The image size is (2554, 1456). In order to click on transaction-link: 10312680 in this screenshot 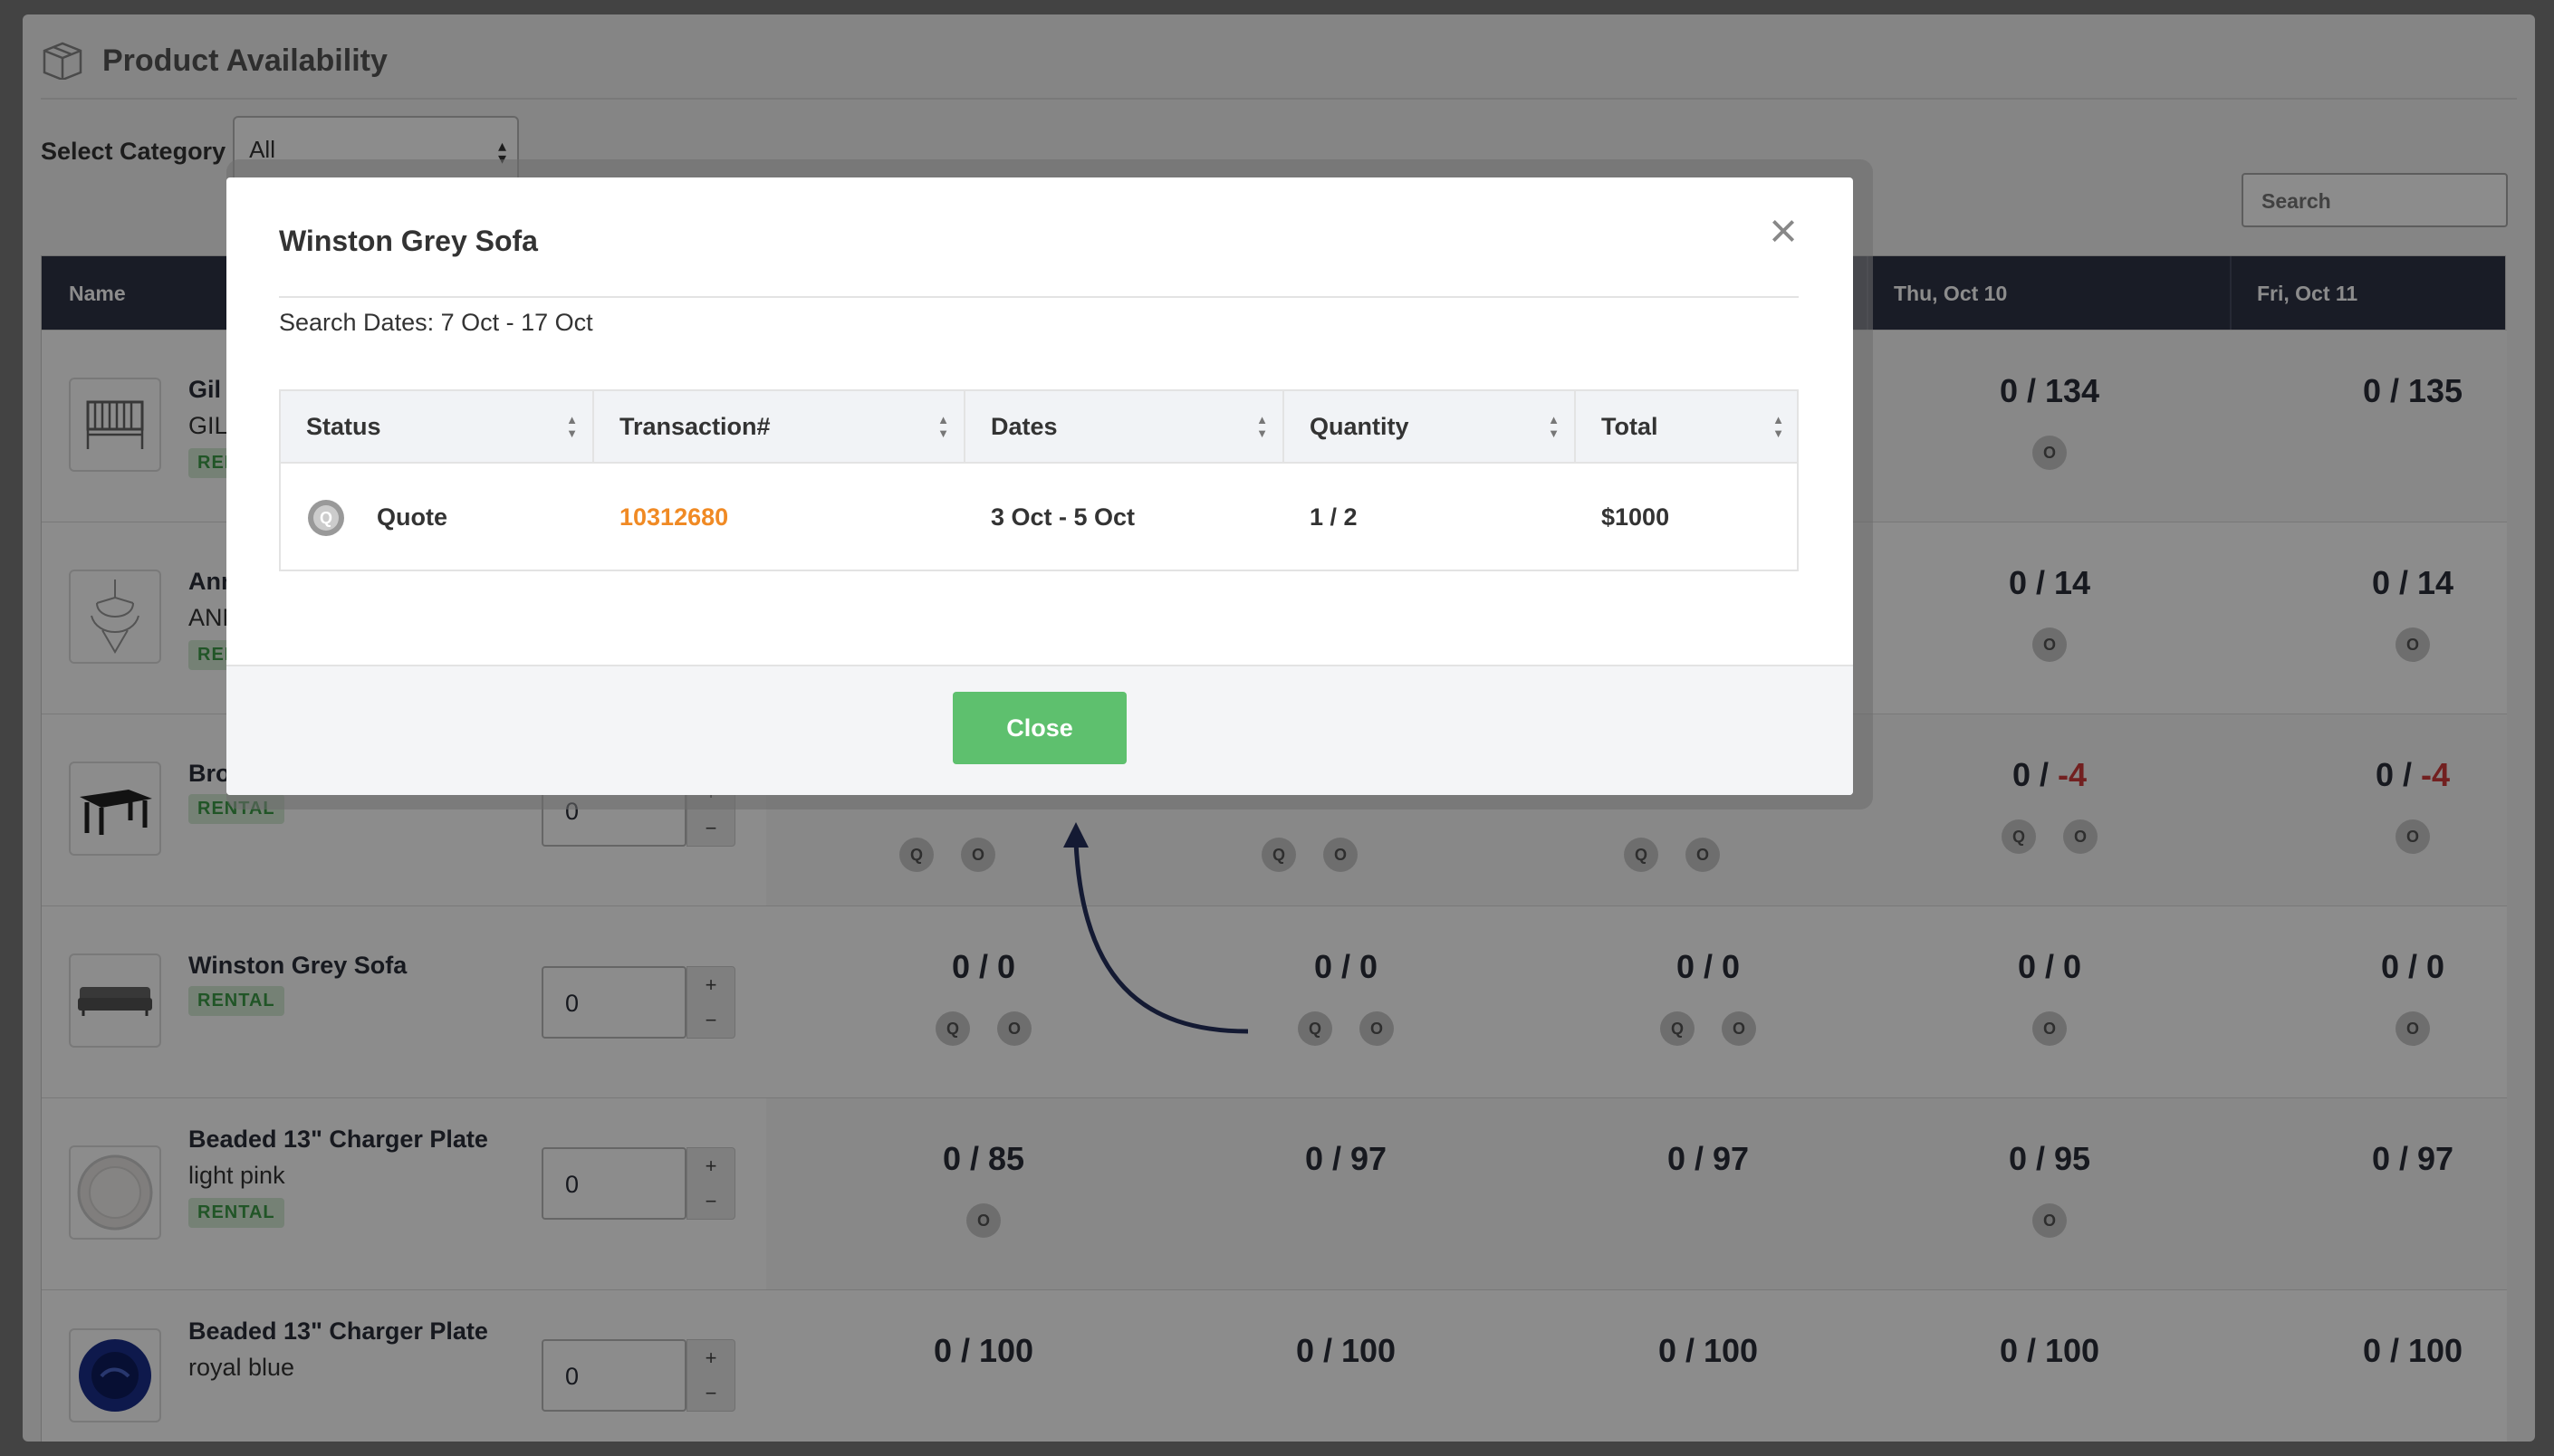, I will do `click(673, 517)`.